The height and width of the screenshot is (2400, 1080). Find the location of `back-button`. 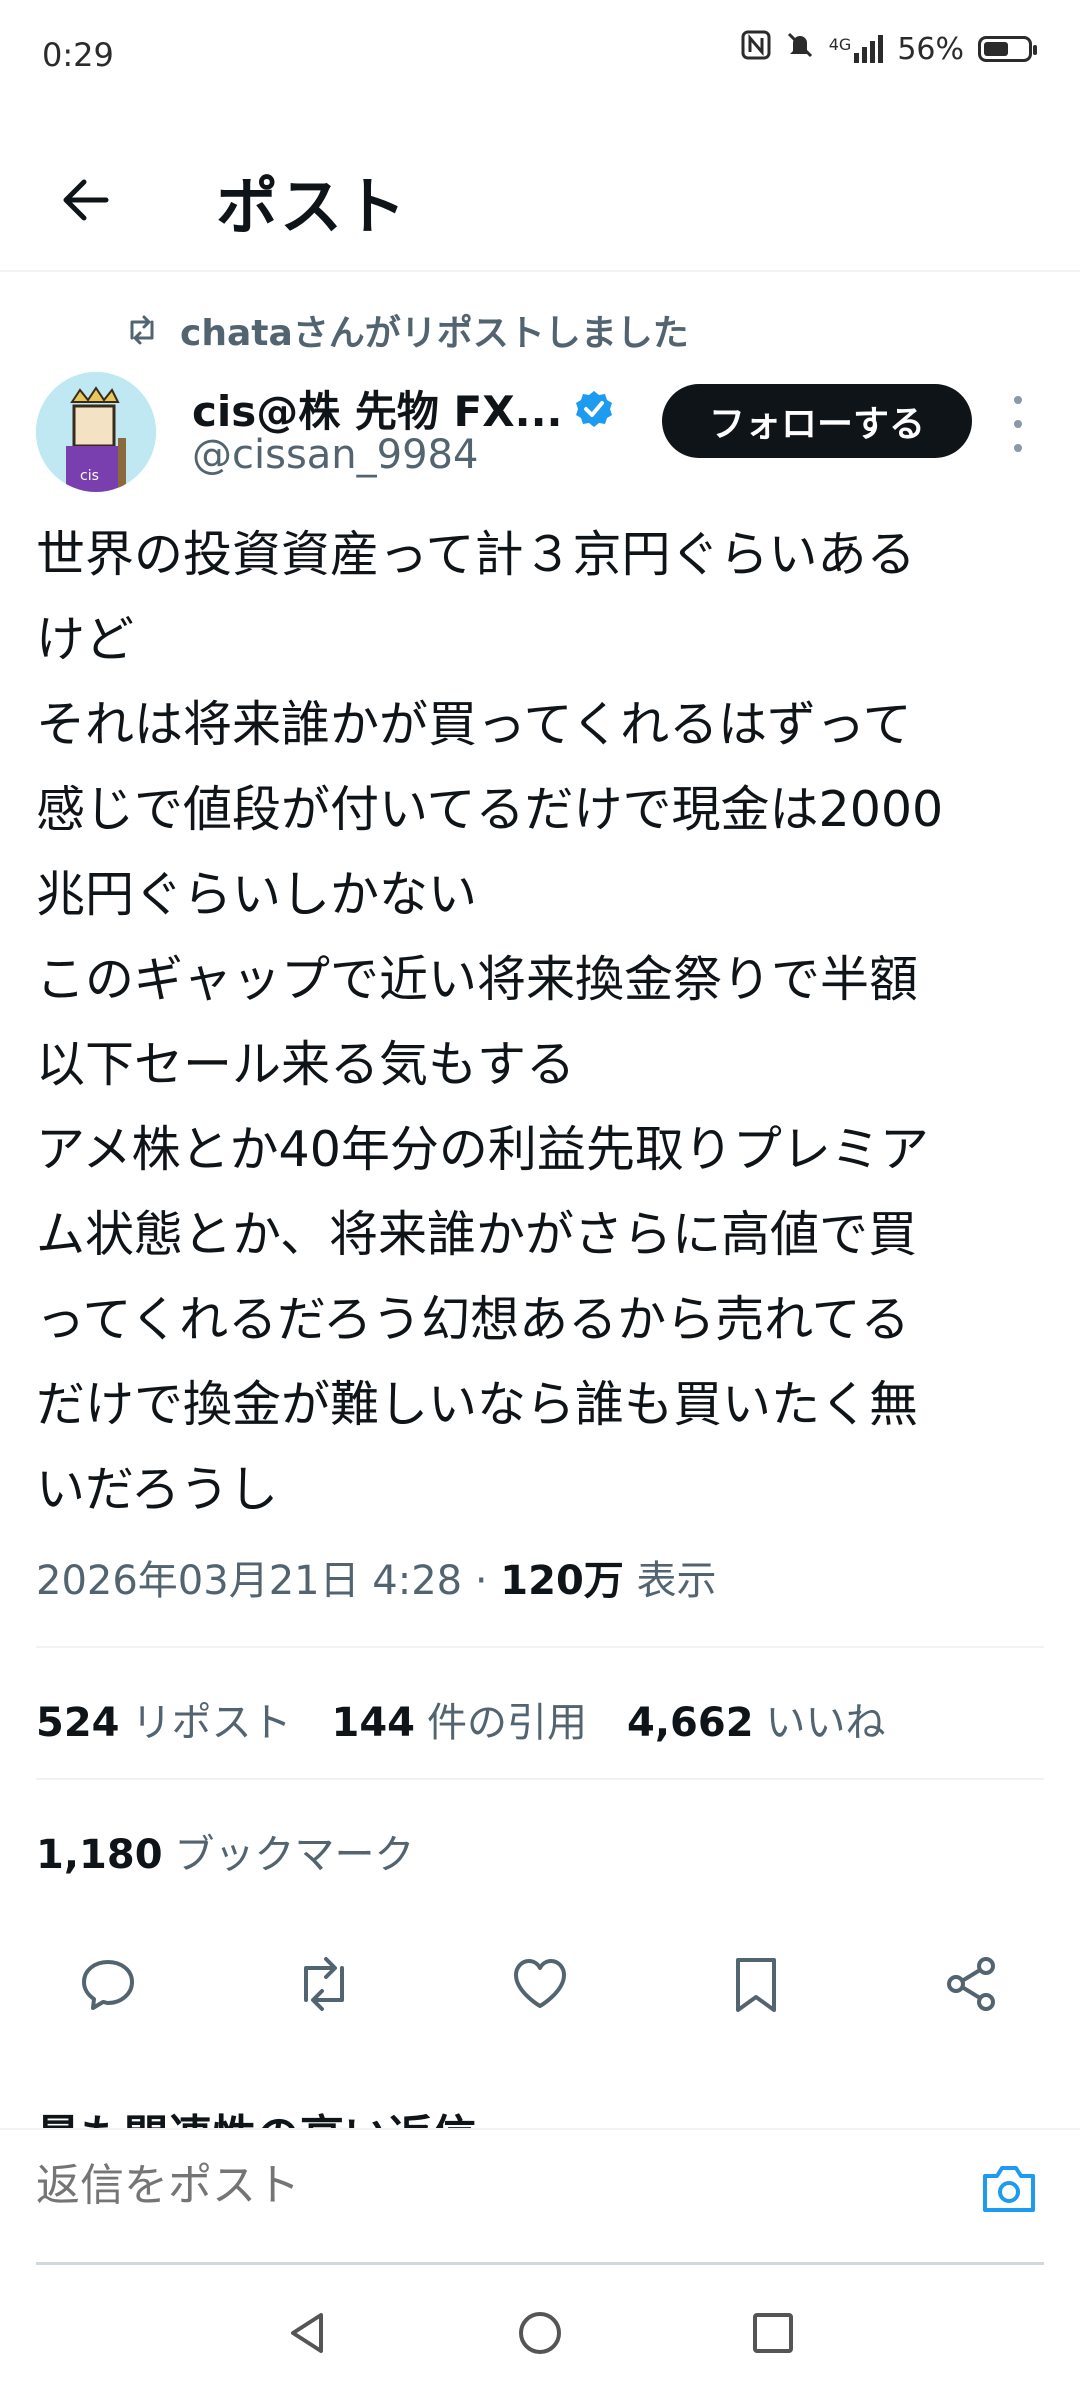

back-button is located at coordinates (86, 200).